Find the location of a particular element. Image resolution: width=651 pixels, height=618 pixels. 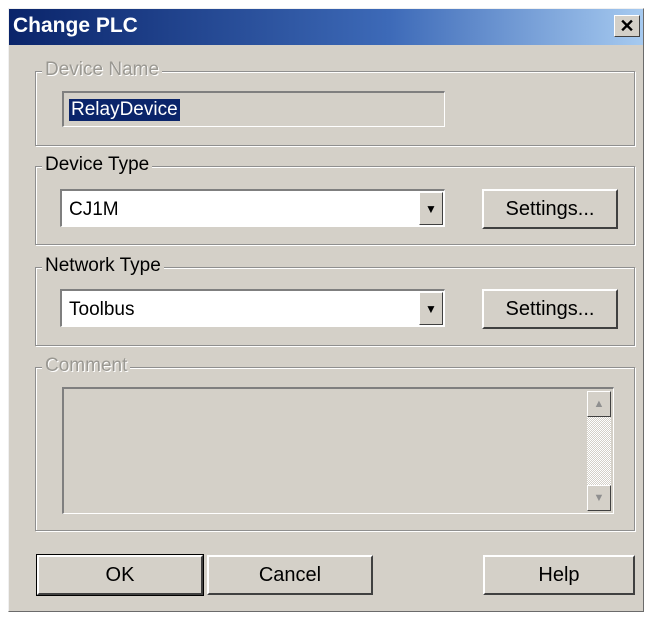

network-type-dropdown-button: ▼ is located at coordinates (431, 308).